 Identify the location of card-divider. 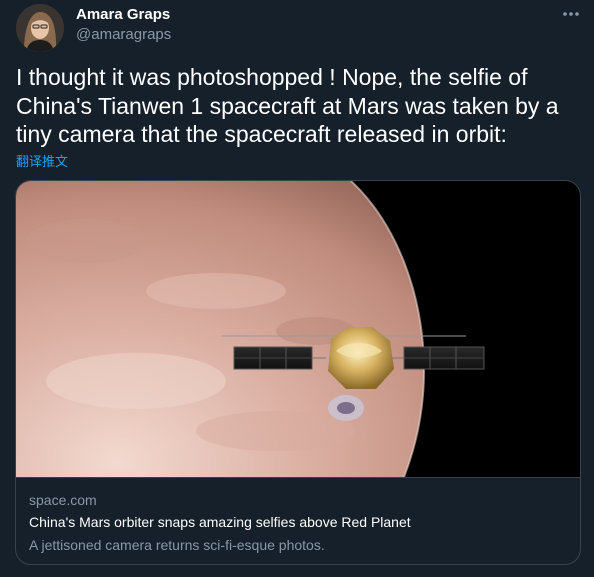
(298, 477).